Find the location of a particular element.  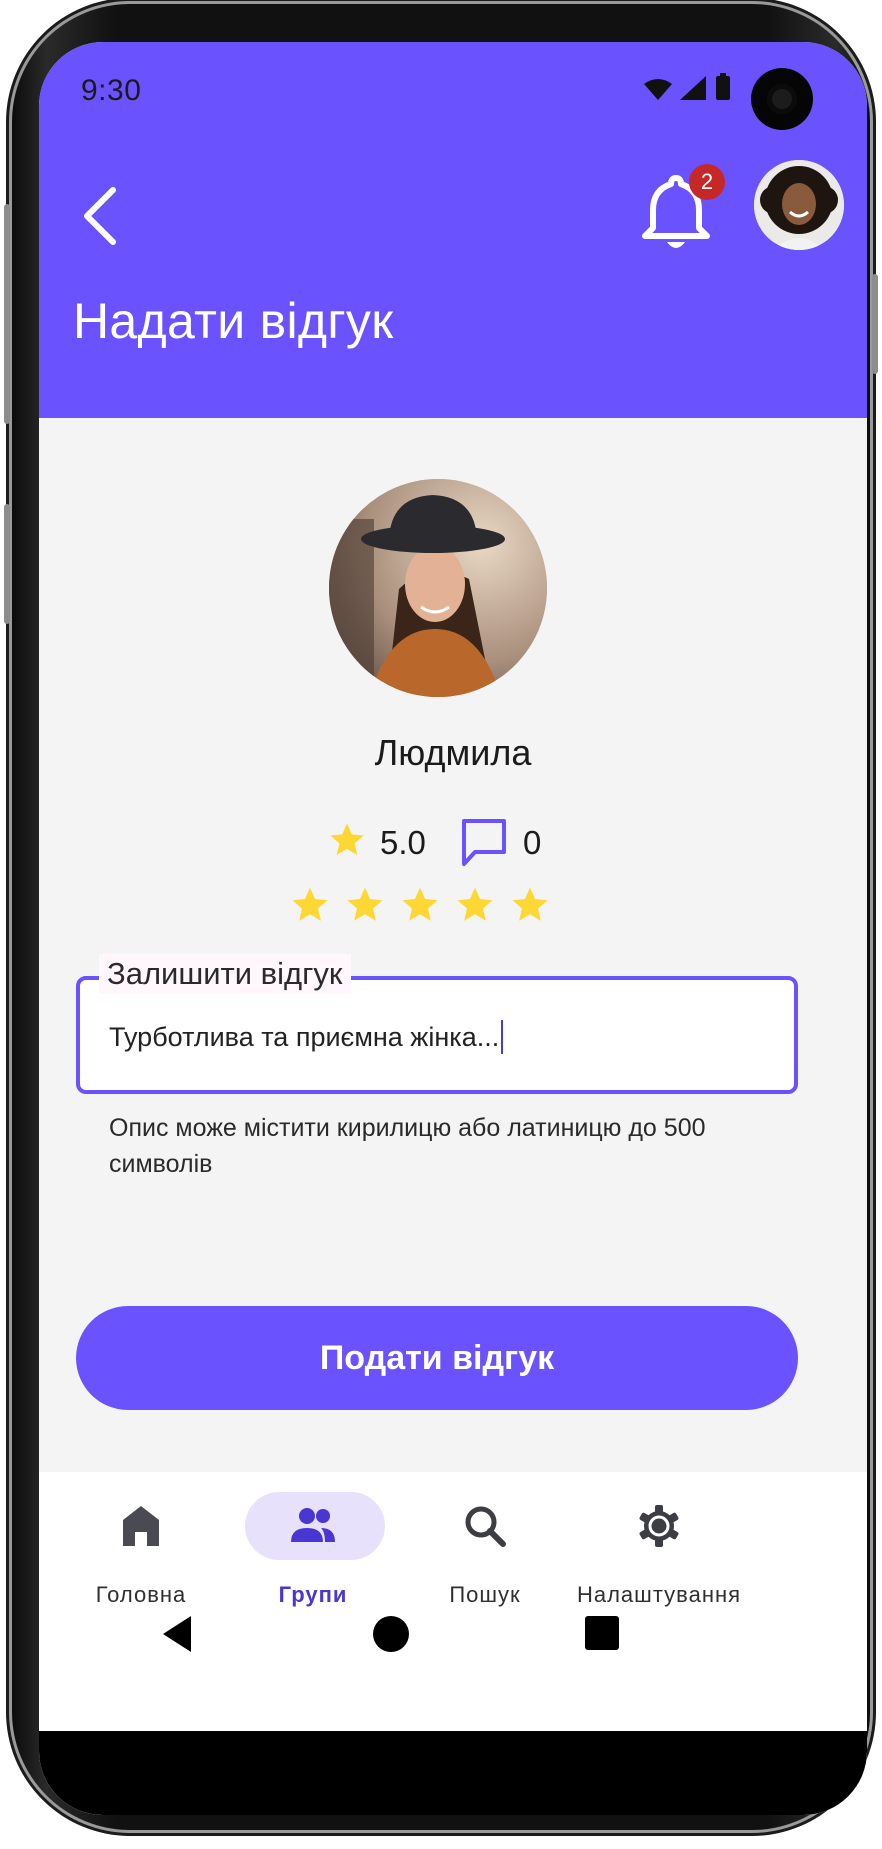

system-navigation is located at coordinates (453, 1633).